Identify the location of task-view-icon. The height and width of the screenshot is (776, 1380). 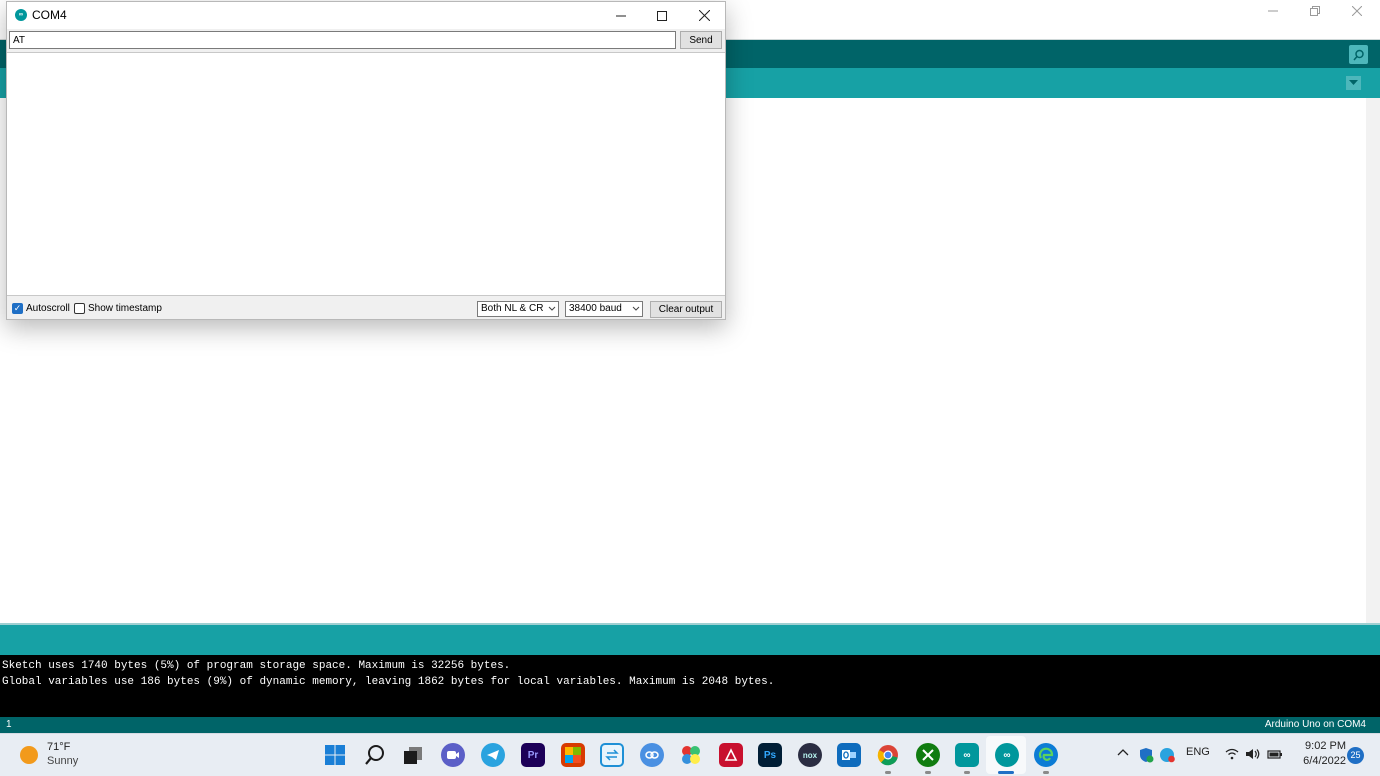
(413, 755).